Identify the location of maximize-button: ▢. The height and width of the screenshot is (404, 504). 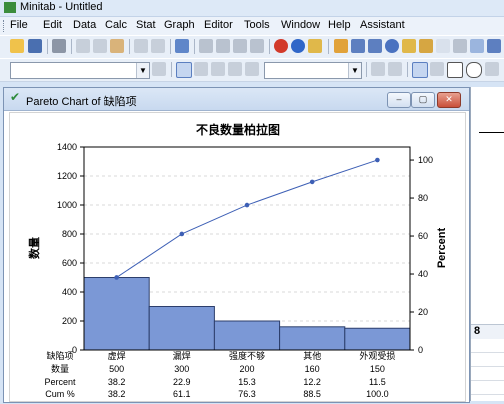
(423, 100).